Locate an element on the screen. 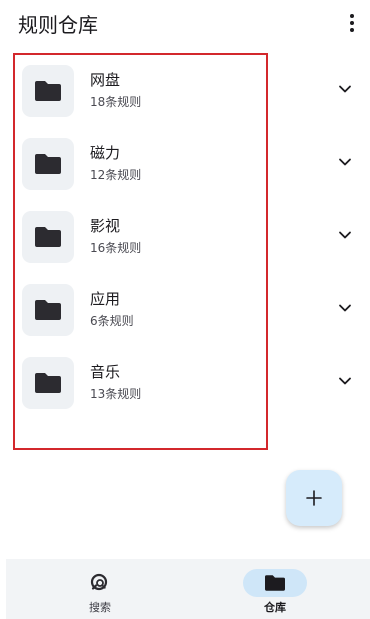 The width and height of the screenshot is (370, 619). plus-icon is located at coordinates (314, 498).